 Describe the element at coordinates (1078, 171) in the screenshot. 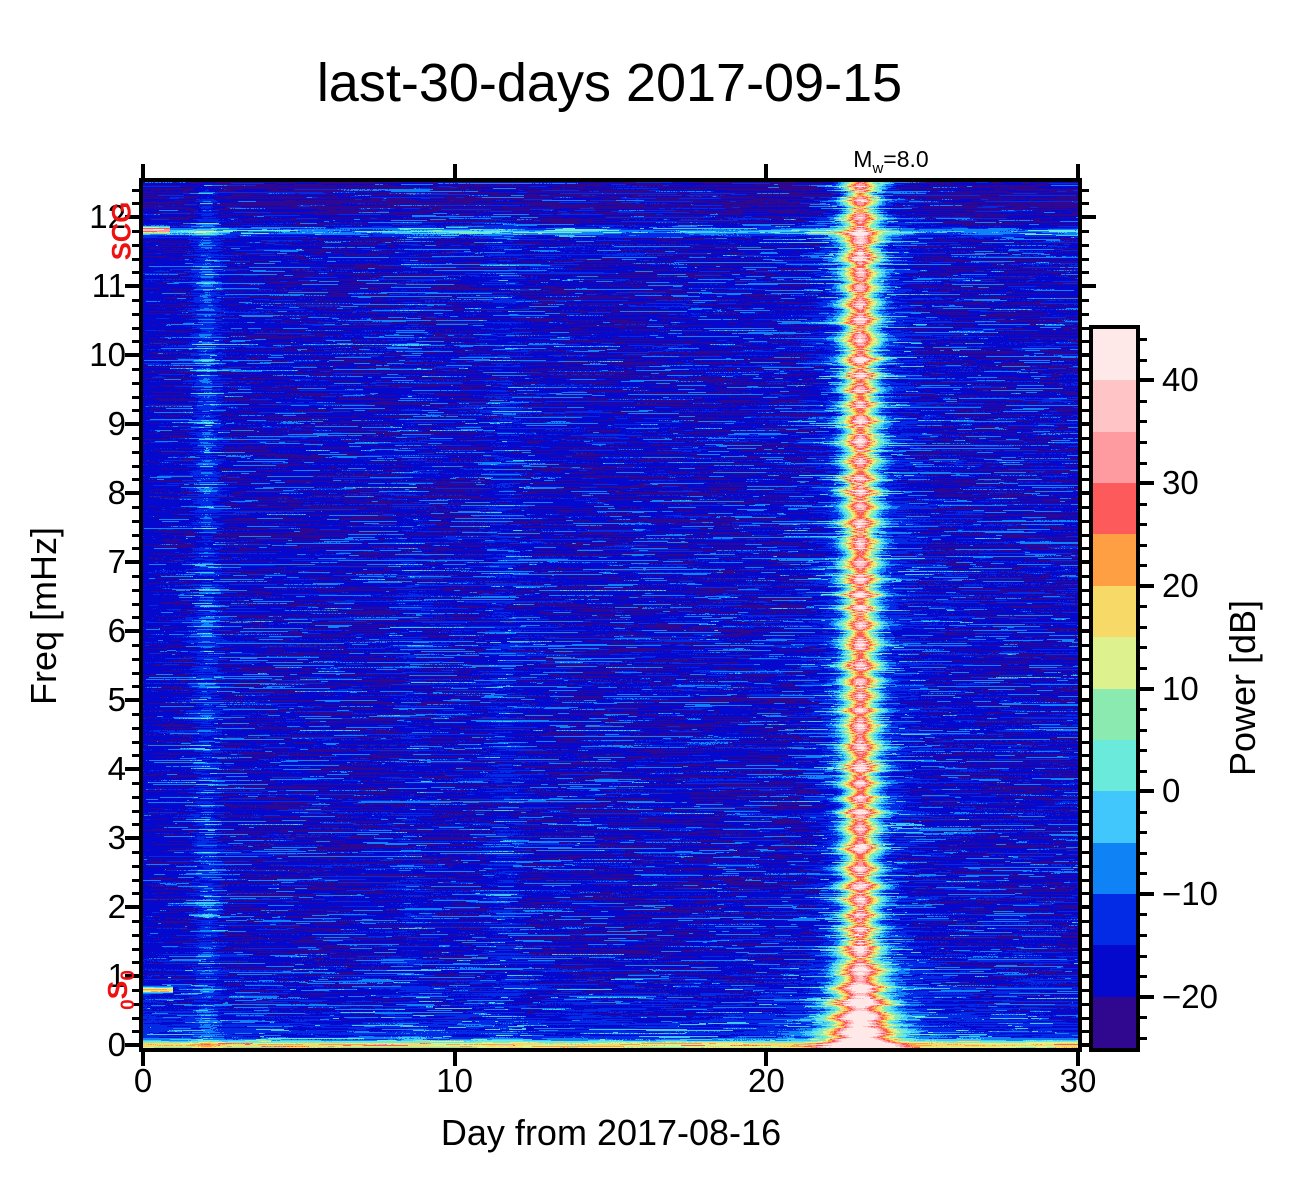

I see `x-axis-top-tick` at that location.